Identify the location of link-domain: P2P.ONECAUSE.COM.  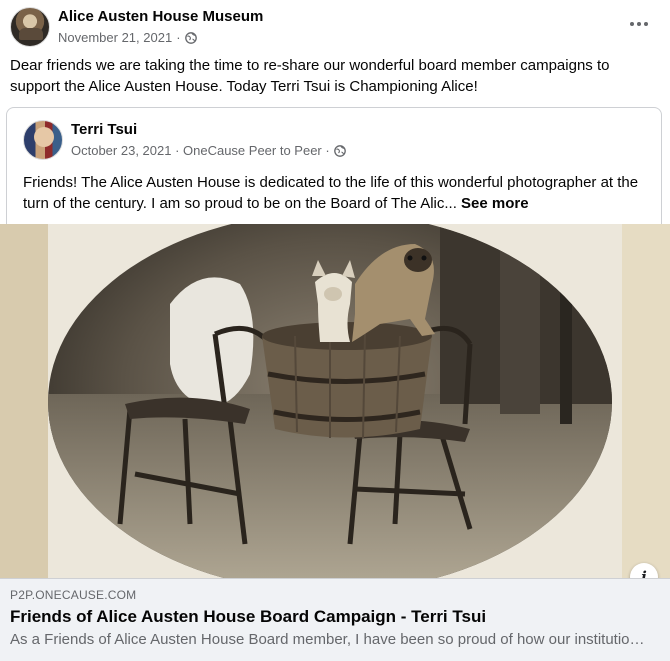
(73, 595).